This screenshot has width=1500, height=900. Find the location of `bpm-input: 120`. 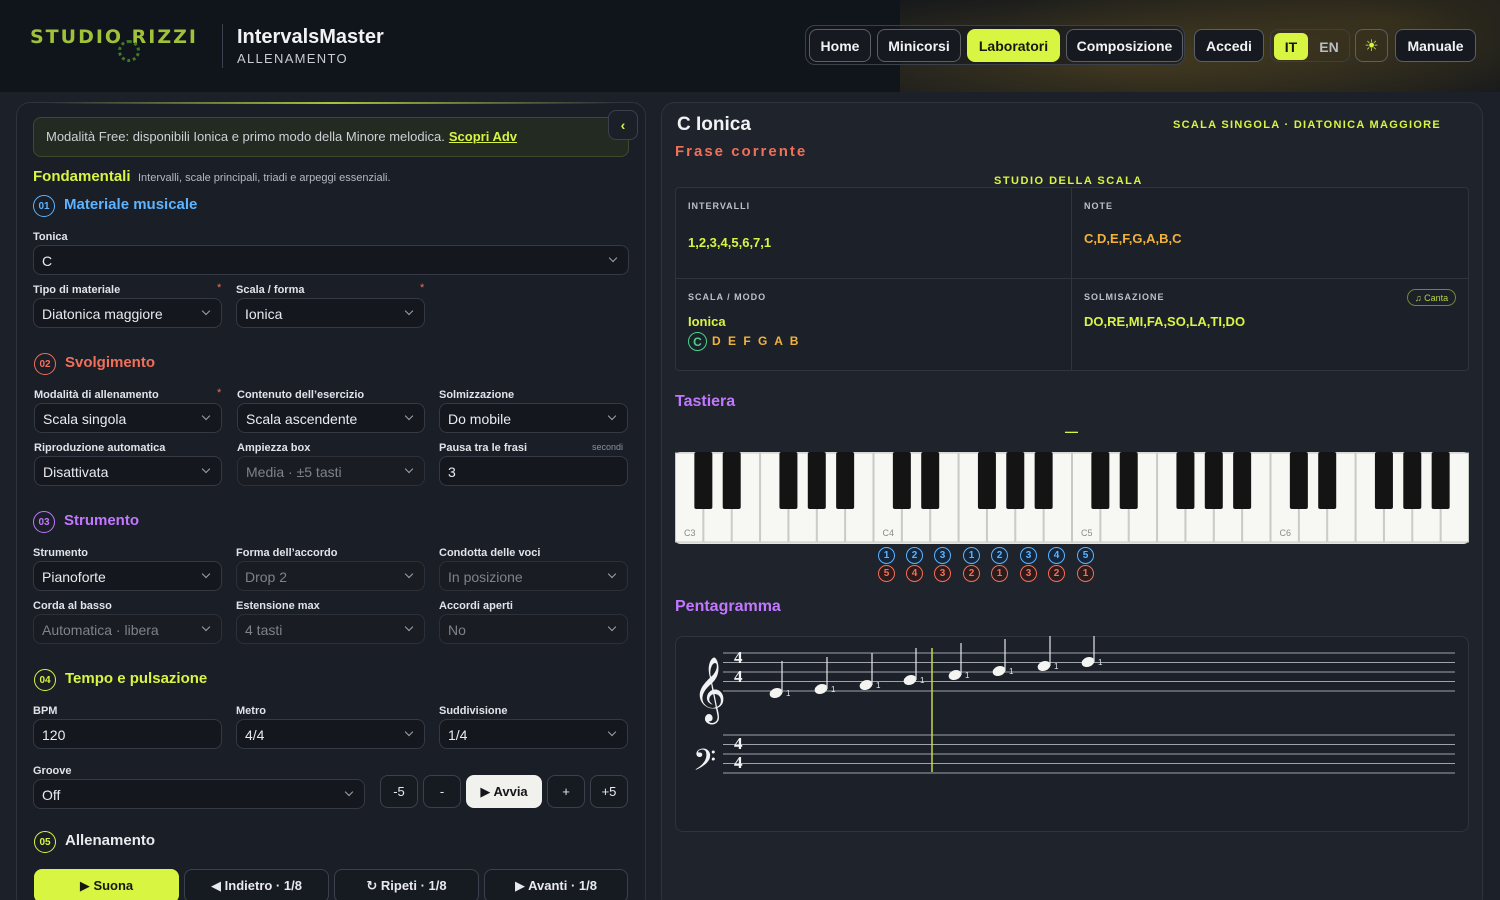

bpm-input: 120 is located at coordinates (127, 734).